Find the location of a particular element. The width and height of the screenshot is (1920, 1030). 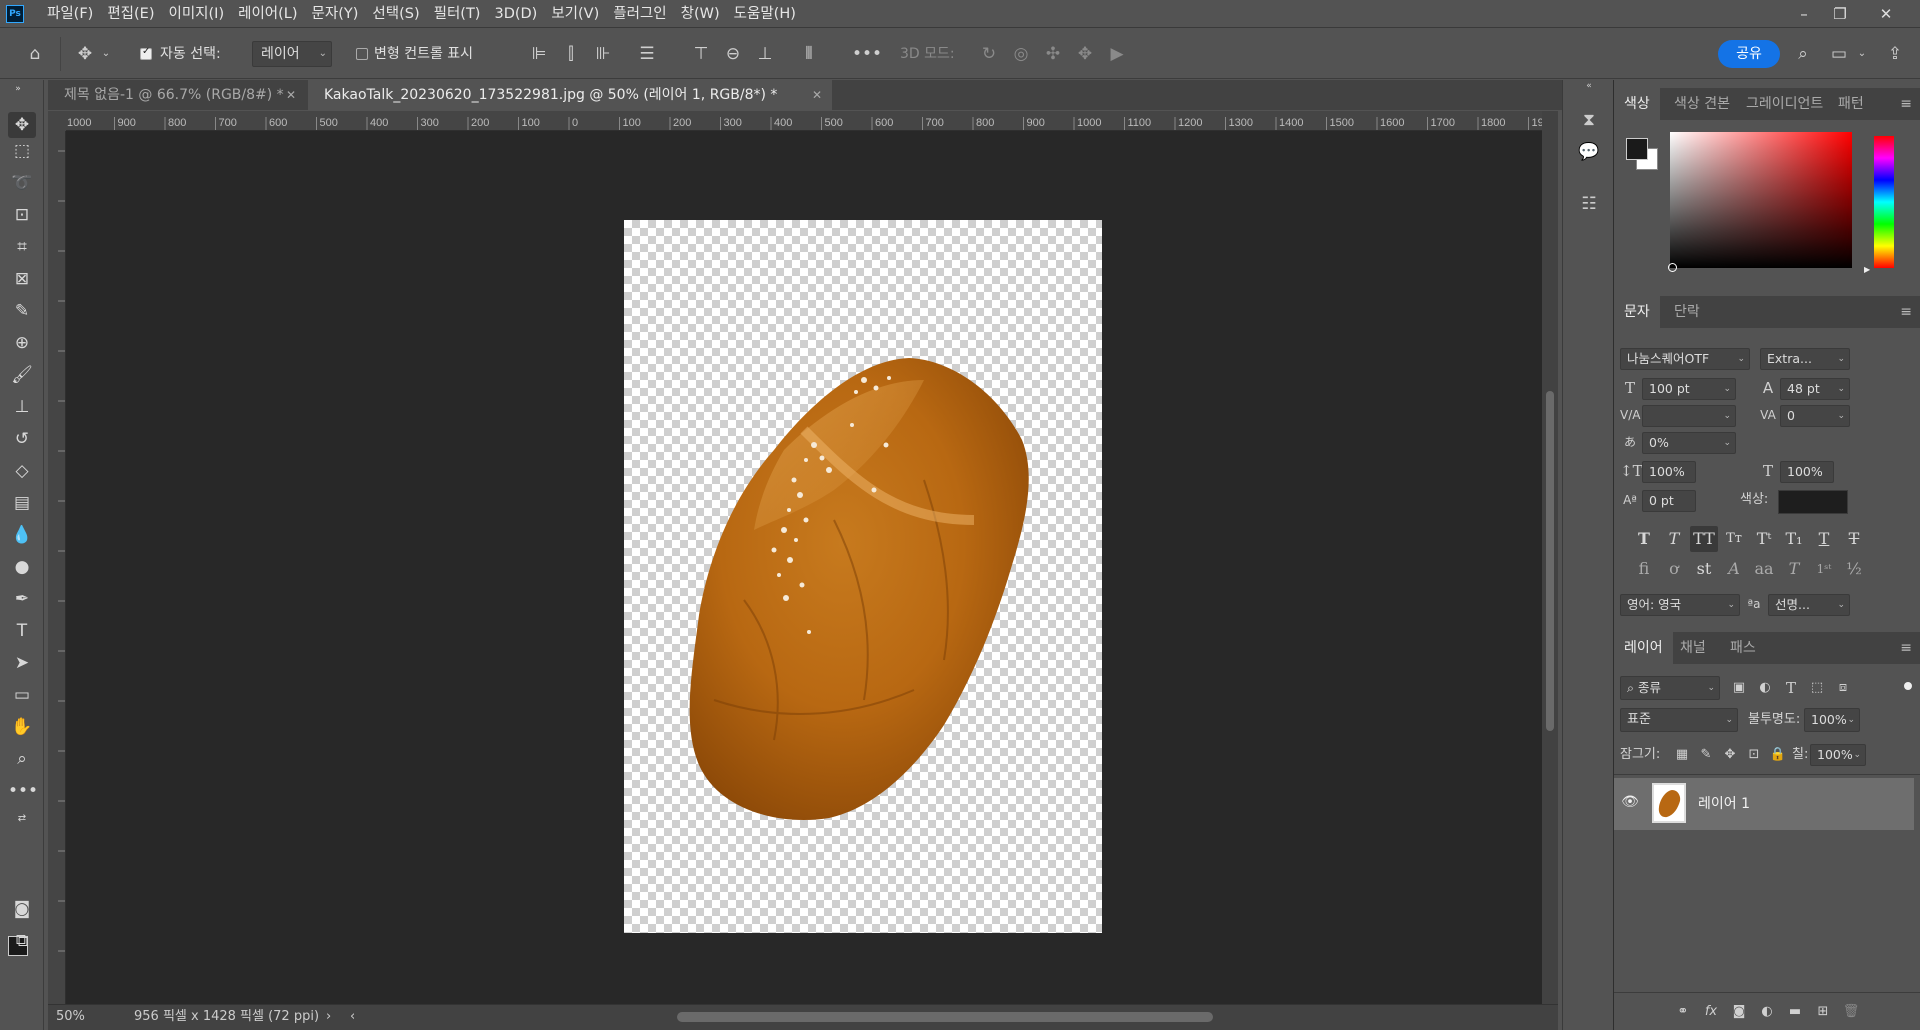

adjustments-panel-icon: ☷ is located at coordinates (1589, 204).